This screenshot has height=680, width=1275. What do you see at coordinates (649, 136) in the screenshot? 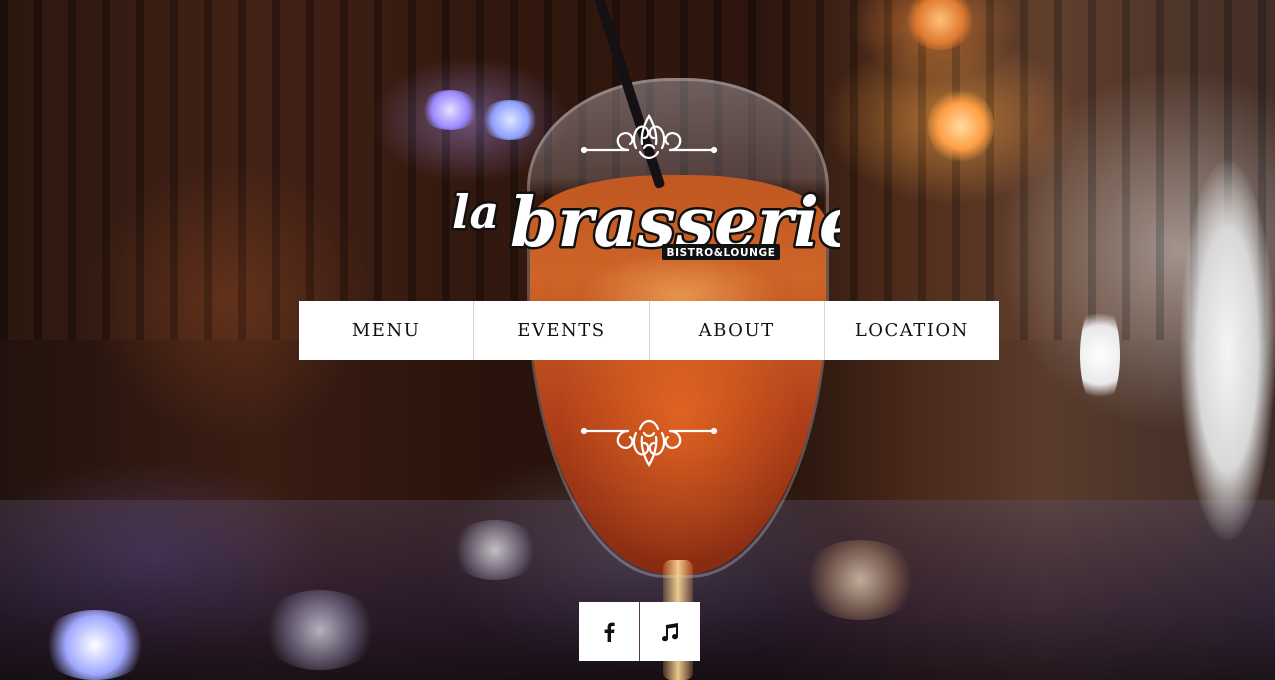
I see `ornament-top-icon` at bounding box center [649, 136].